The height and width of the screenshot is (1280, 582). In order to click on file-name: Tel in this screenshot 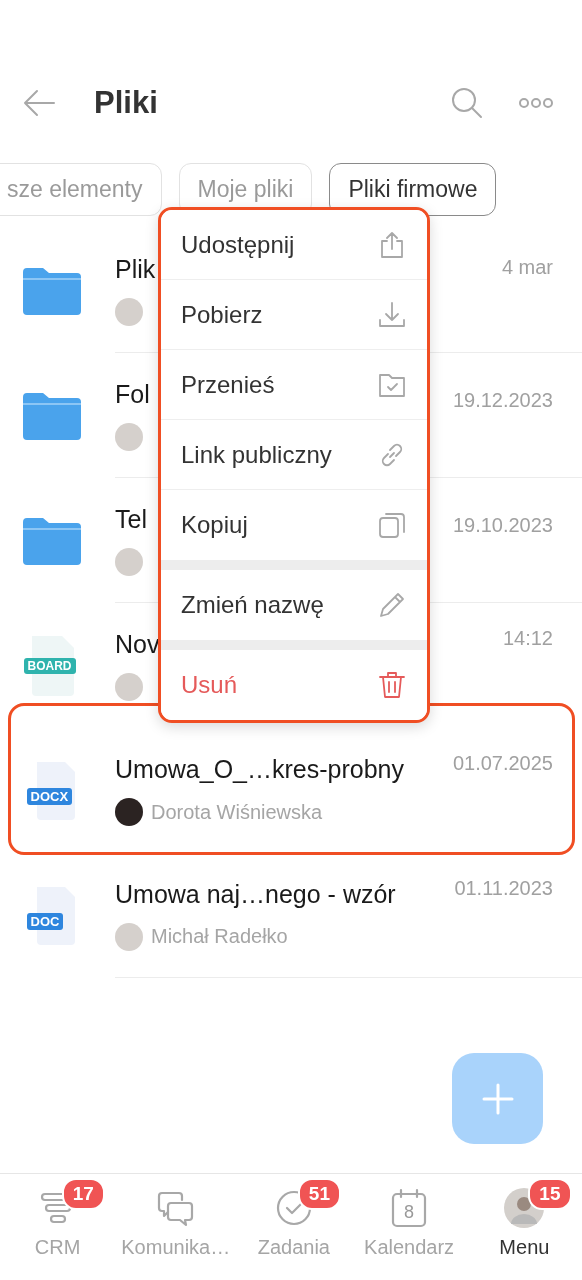, I will do `click(131, 519)`.